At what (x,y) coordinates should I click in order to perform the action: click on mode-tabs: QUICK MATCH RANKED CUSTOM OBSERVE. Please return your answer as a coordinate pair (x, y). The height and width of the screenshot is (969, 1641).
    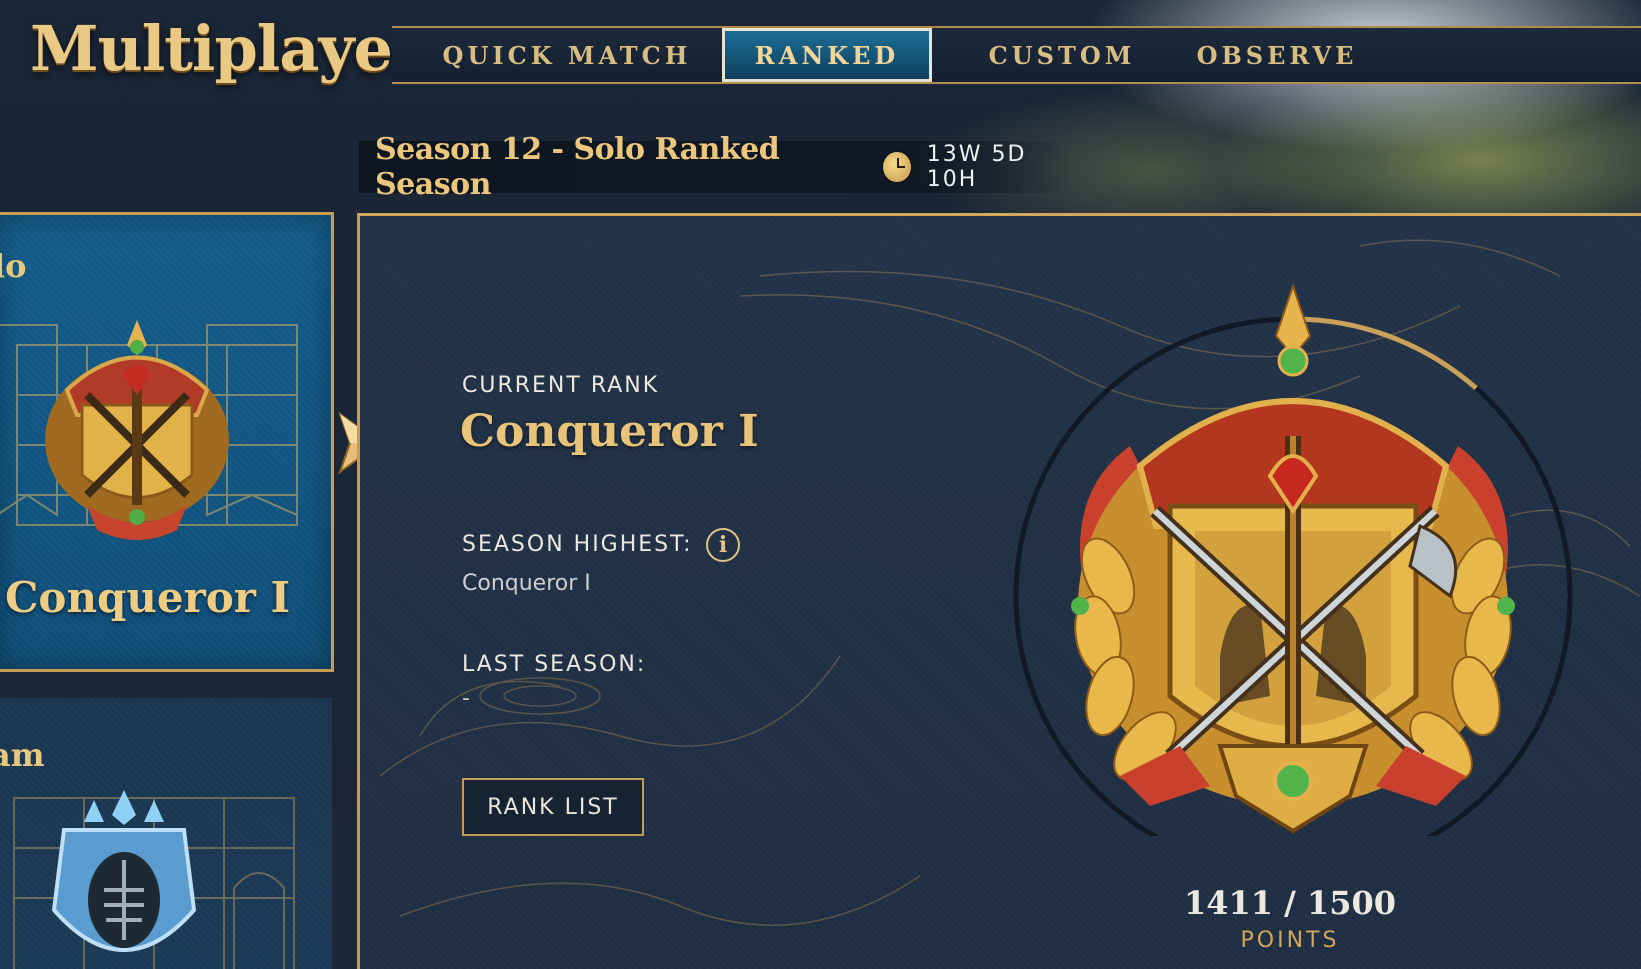
    Looking at the image, I should click on (1016, 55).